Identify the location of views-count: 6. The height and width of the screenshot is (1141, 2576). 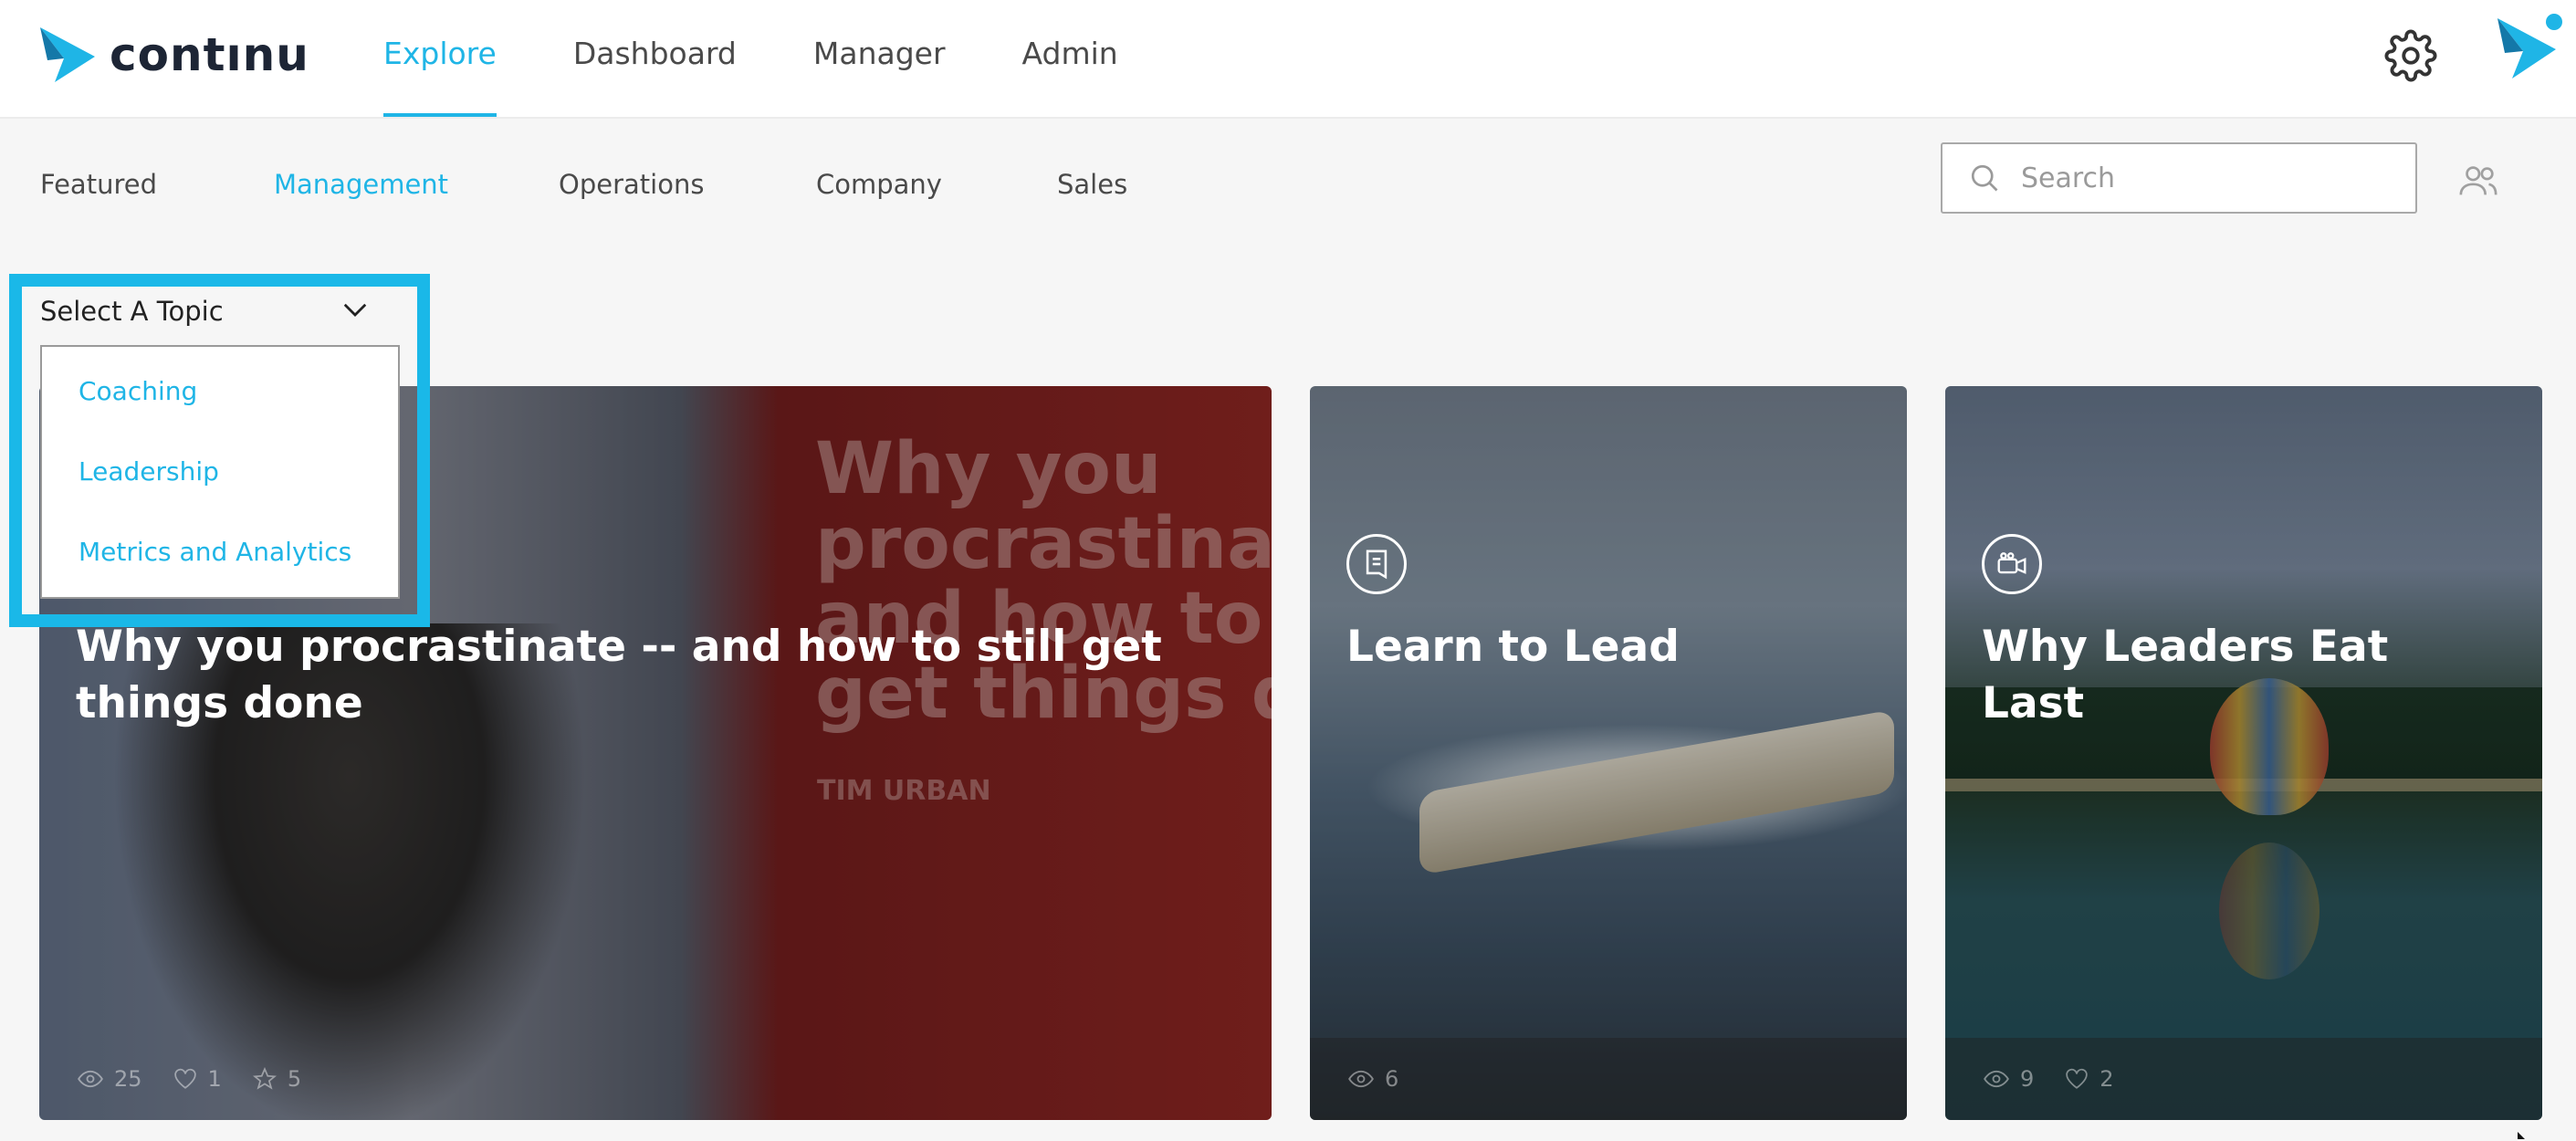
(1392, 1079).